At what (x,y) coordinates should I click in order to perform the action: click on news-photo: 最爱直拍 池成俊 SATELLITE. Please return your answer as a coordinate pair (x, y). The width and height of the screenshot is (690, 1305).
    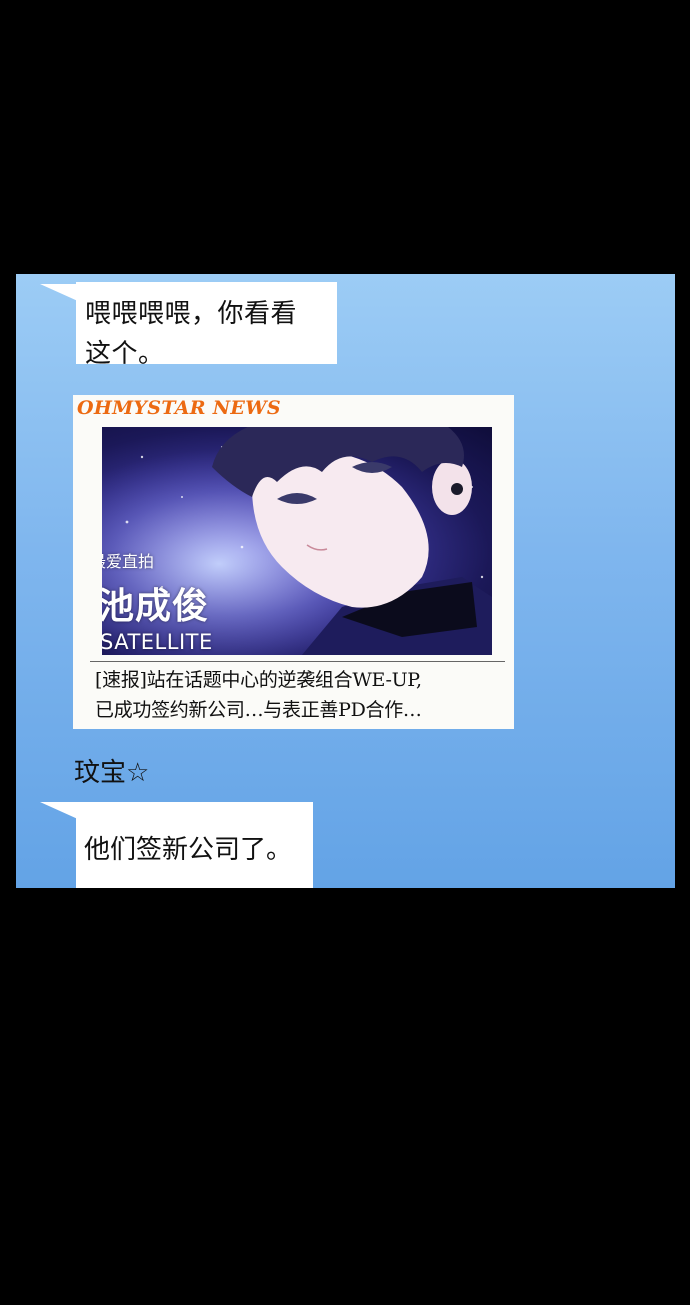
    Looking at the image, I should click on (297, 541).